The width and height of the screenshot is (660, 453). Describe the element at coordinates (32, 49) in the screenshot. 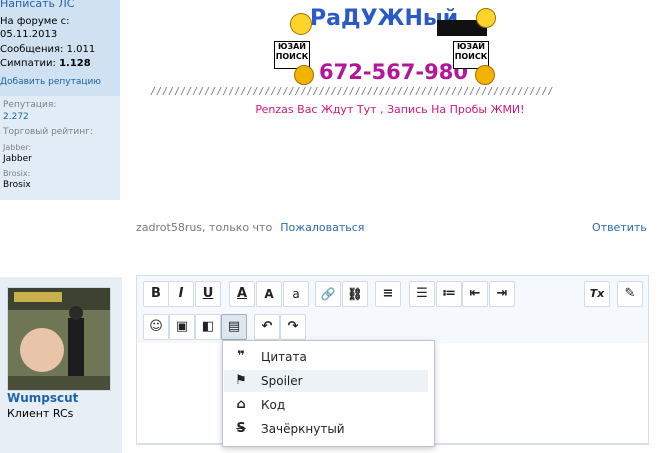

I see `messages-label: Сообщения:` at that location.